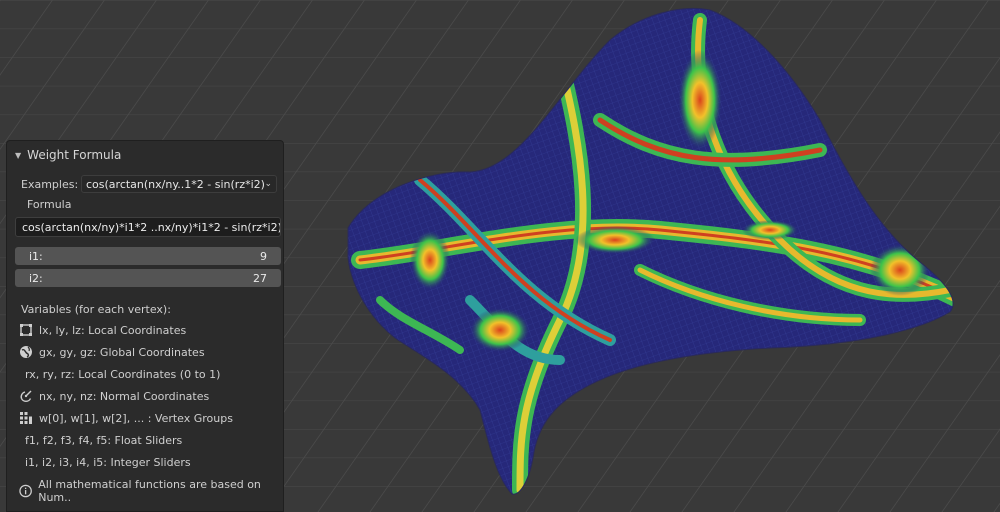 The height and width of the screenshot is (512, 1000). I want to click on variable-item: rx, ry, rz: Local Coordinates (0 to 1), so click(119, 374).